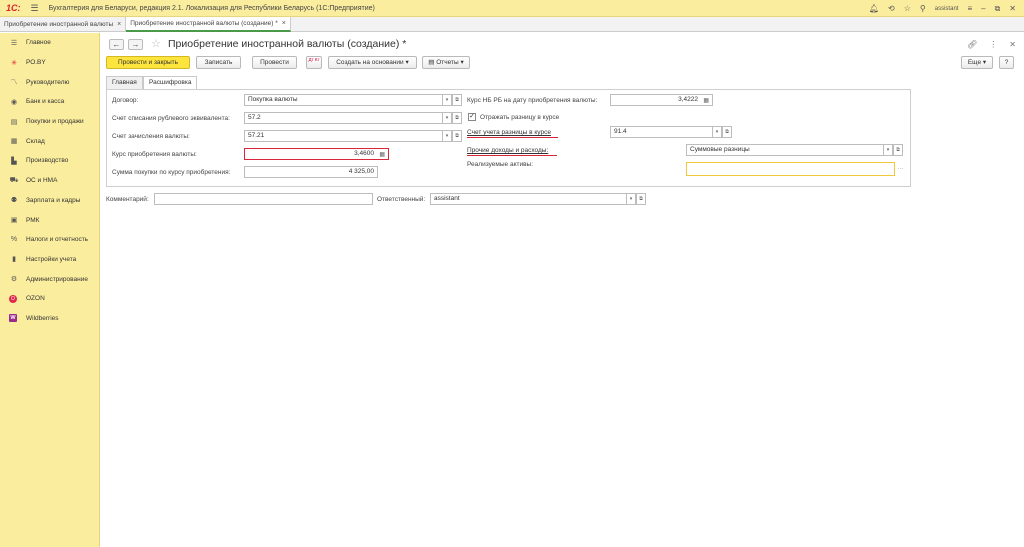 The image size is (1024, 547). Describe the element at coordinates (508, 150) in the screenshot. I see `other-income-label: Прочие доходы и расходы:` at that location.